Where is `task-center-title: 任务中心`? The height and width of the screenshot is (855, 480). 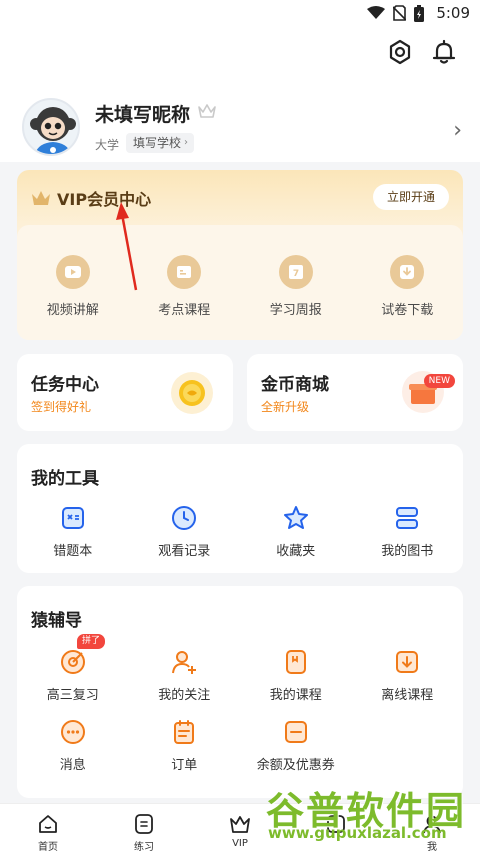
task-center-title: 任务中心 is located at coordinates (65, 385).